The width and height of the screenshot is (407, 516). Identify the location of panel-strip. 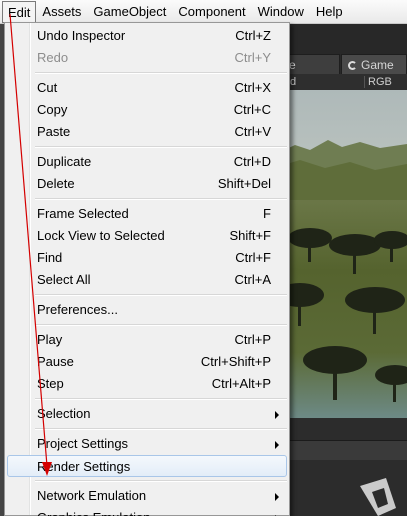
(343, 450).